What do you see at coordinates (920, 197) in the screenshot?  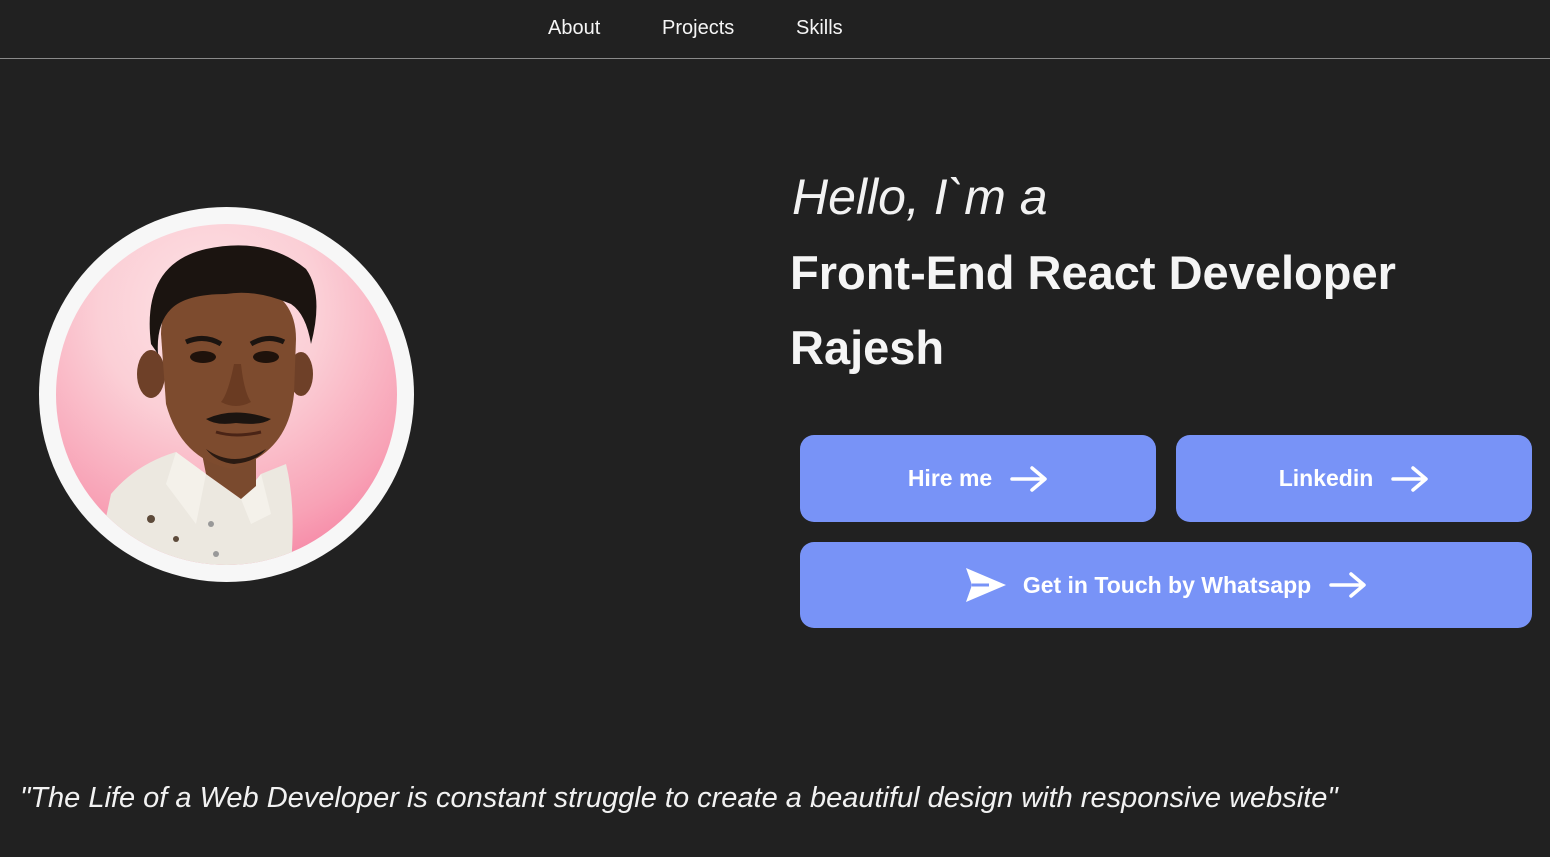 I see `hero-greeting: Hello, I`m a` at bounding box center [920, 197].